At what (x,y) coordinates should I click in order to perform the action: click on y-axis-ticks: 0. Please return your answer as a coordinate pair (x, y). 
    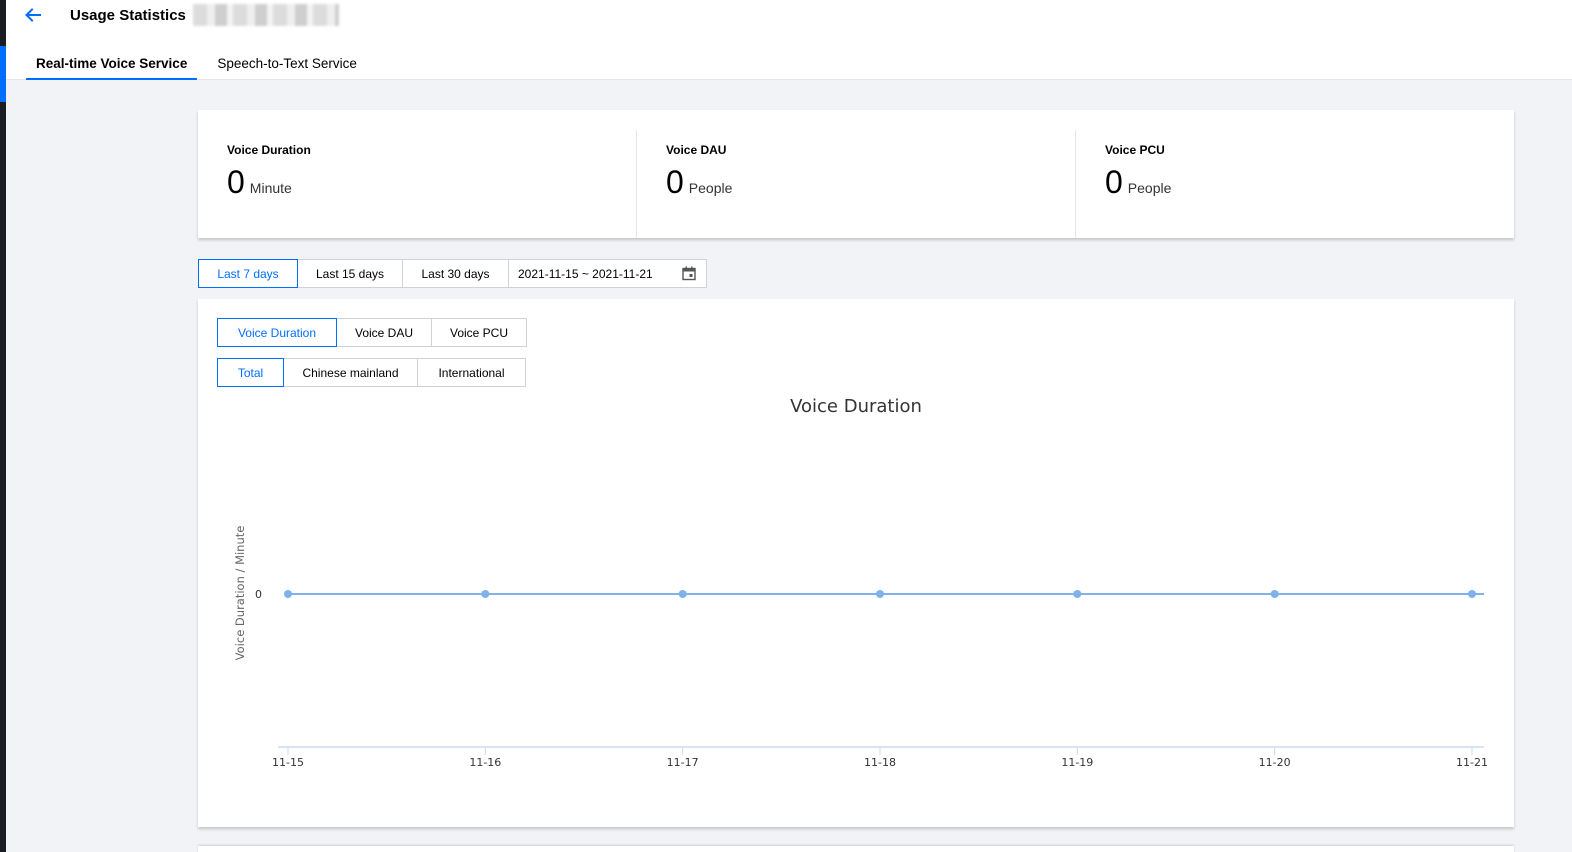
    Looking at the image, I should click on (258, 594).